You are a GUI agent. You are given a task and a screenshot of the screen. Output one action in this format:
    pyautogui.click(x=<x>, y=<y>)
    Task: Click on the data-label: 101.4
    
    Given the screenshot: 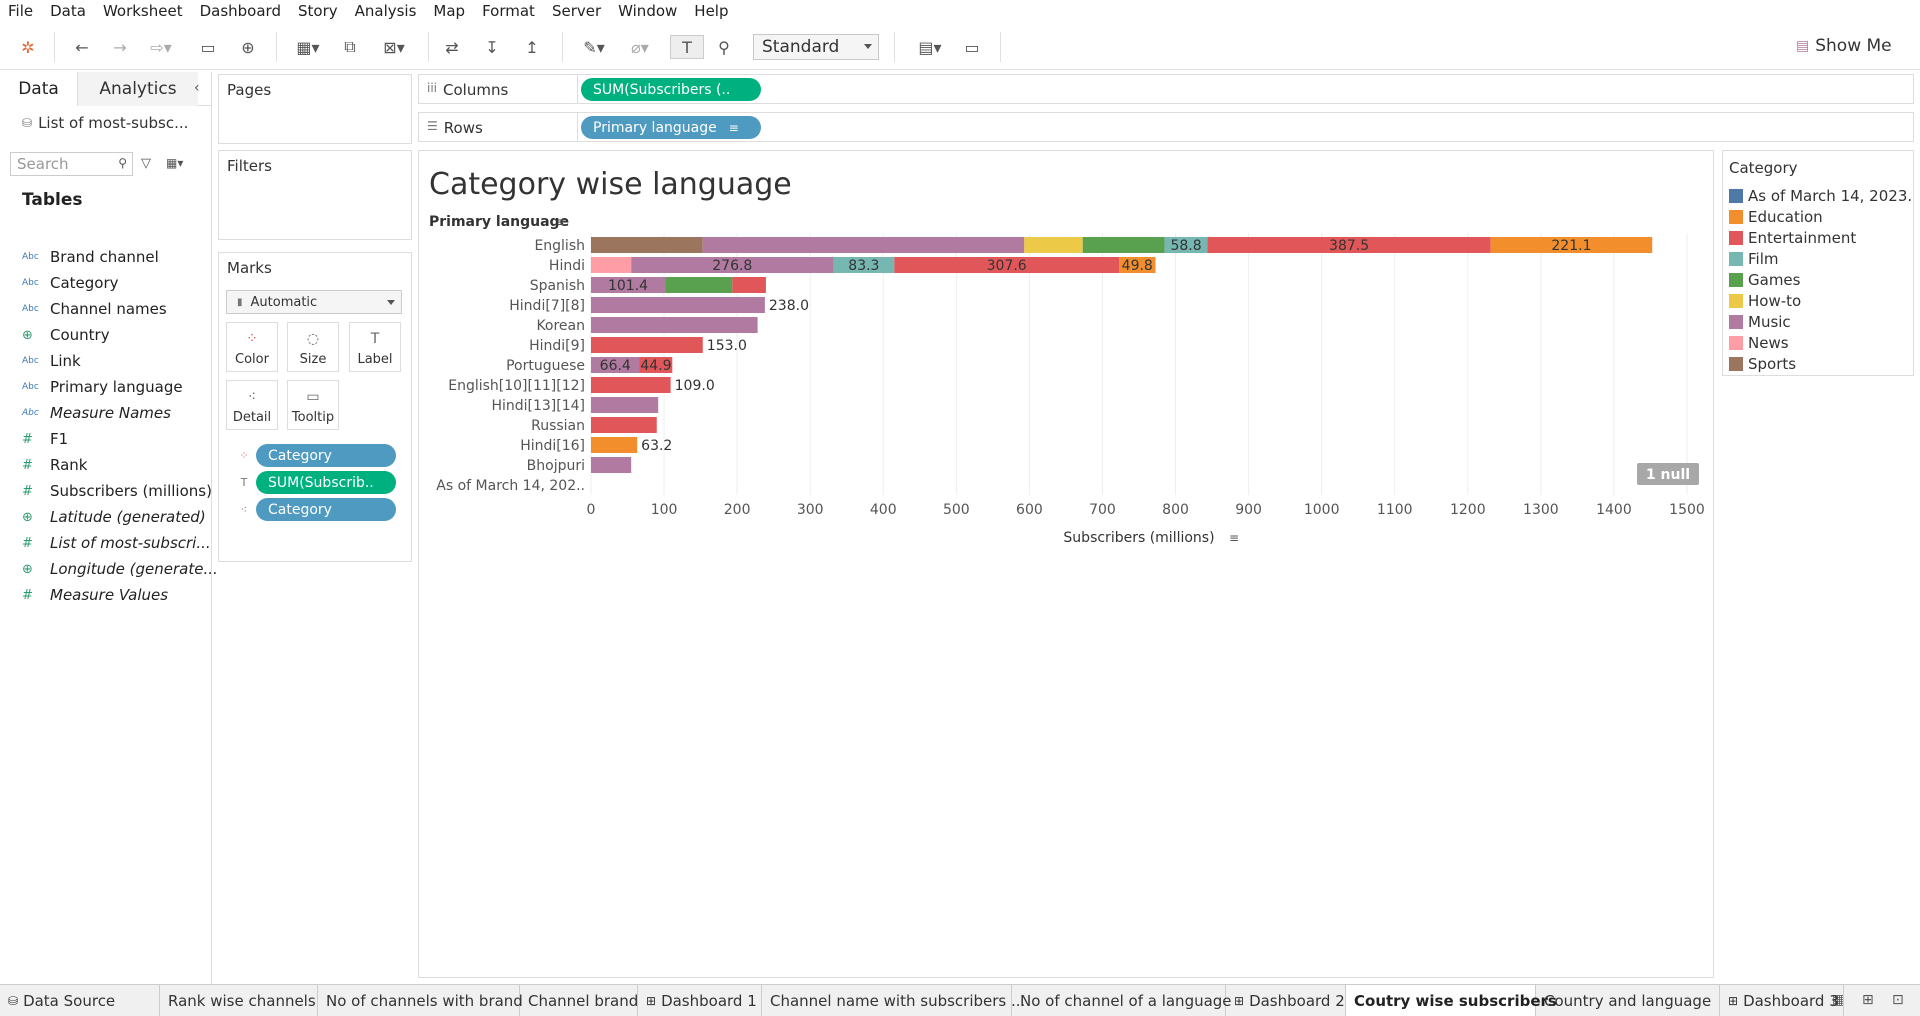 What is the action you would take?
    pyautogui.click(x=628, y=286)
    